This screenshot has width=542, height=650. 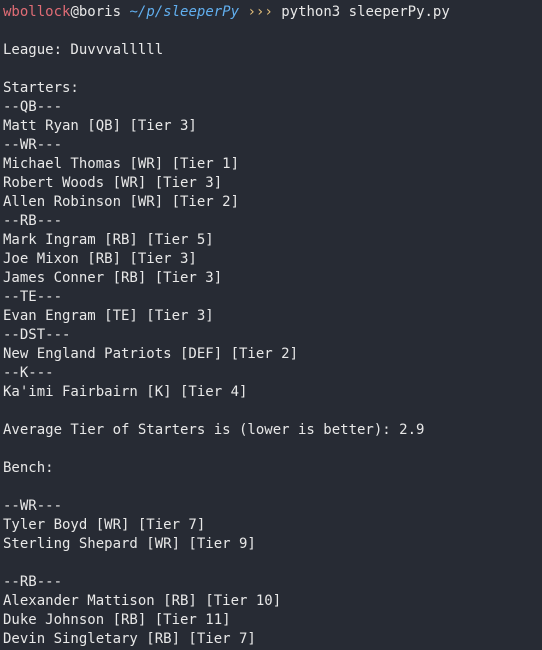 I want to click on output-line: New England Patriots [DEF] [Tier 2], so click(x=151, y=354).